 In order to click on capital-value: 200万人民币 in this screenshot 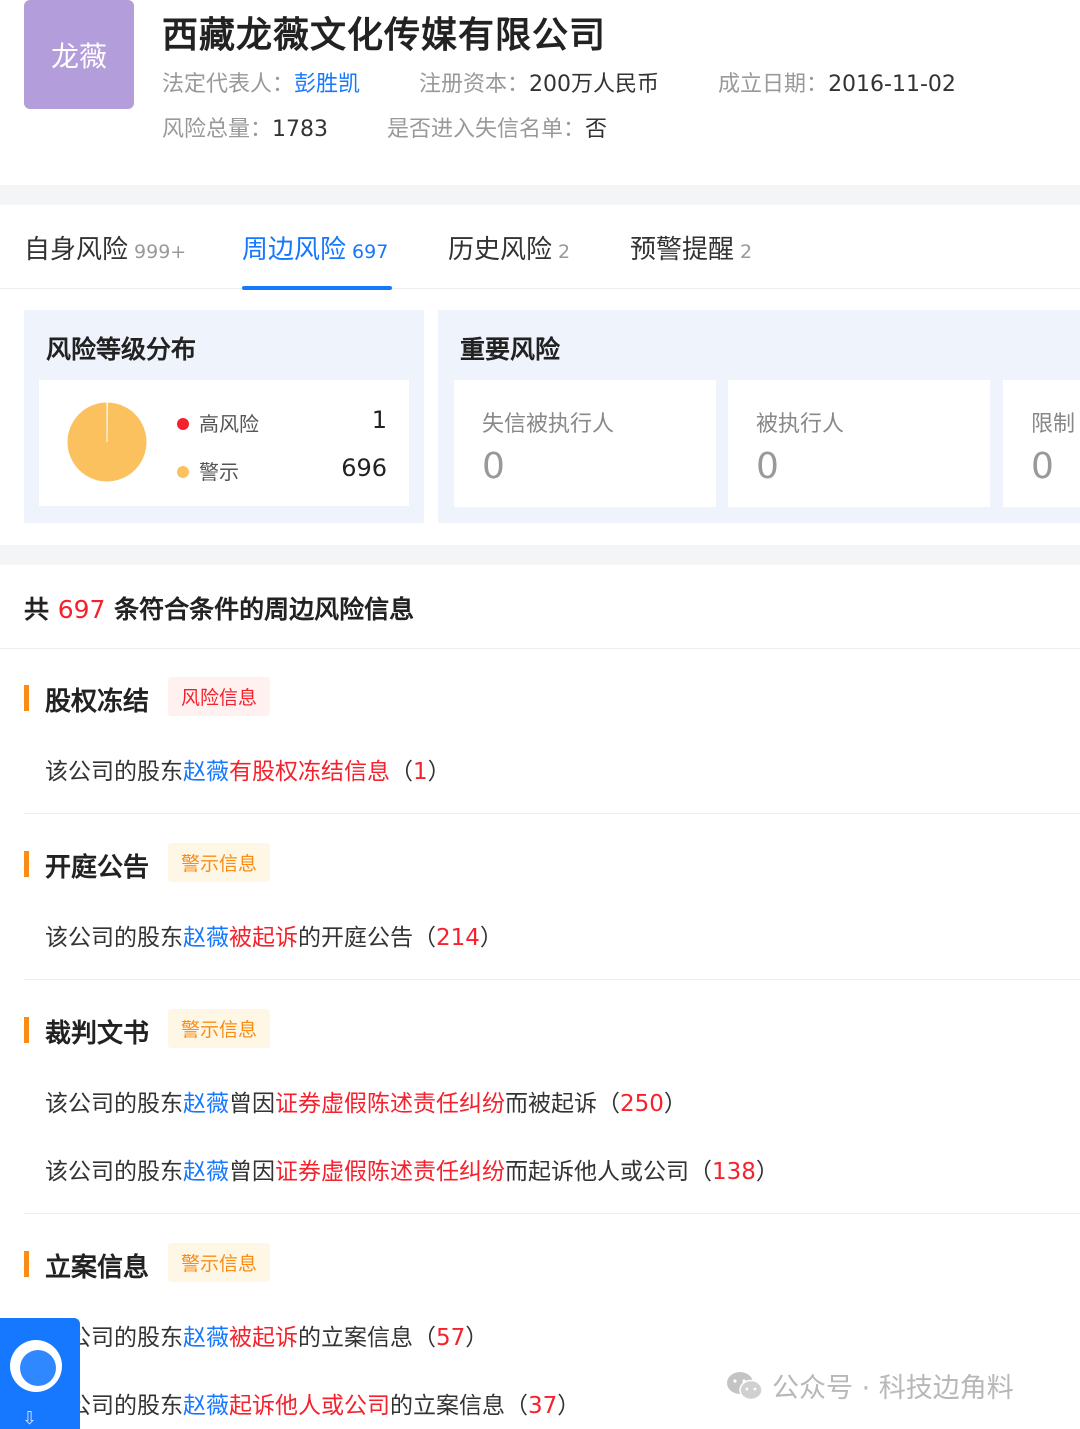, I will do `click(594, 84)`.